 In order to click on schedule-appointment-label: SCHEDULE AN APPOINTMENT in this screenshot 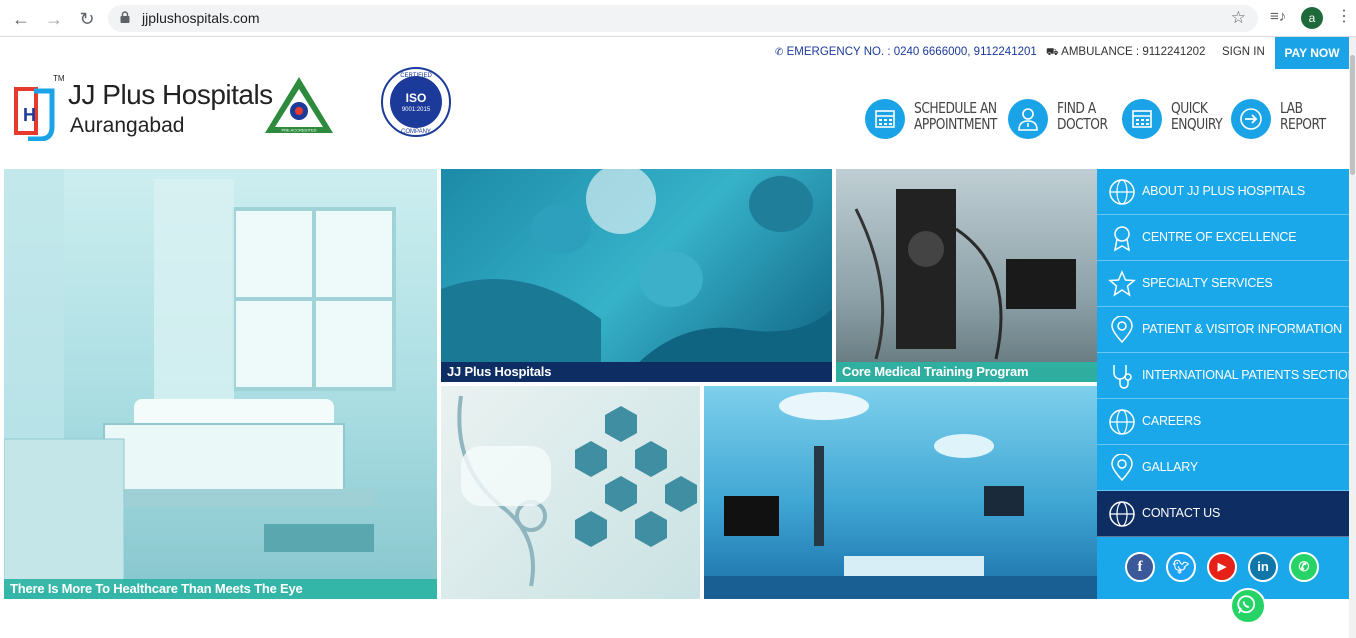, I will do `click(955, 116)`.